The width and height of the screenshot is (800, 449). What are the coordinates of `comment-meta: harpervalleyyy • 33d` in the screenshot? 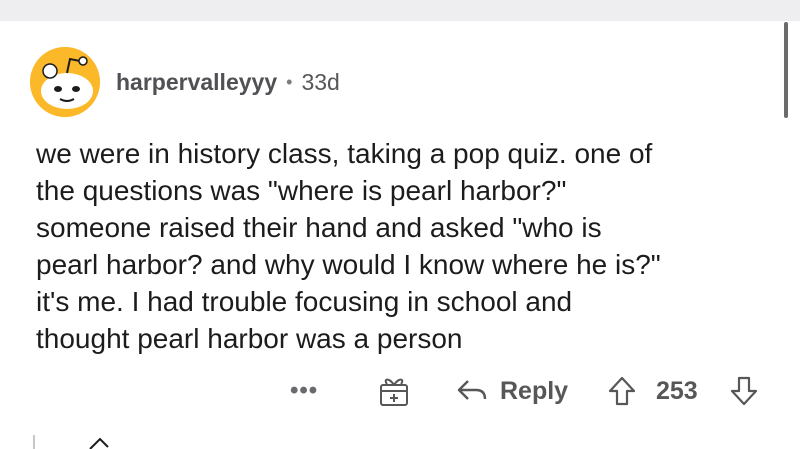 It's located at (228, 82).